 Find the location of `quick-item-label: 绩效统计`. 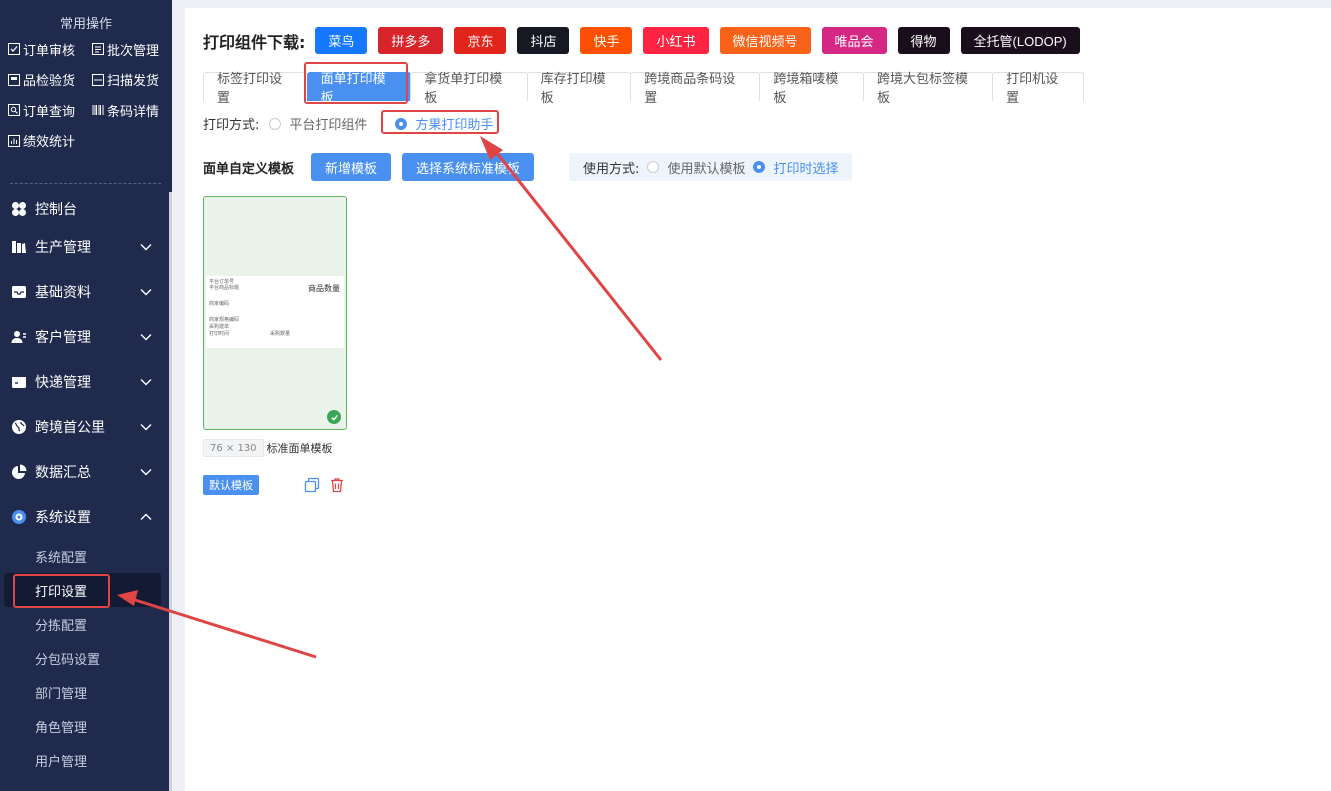

quick-item-label: 绩效统计 is located at coordinates (49, 143).